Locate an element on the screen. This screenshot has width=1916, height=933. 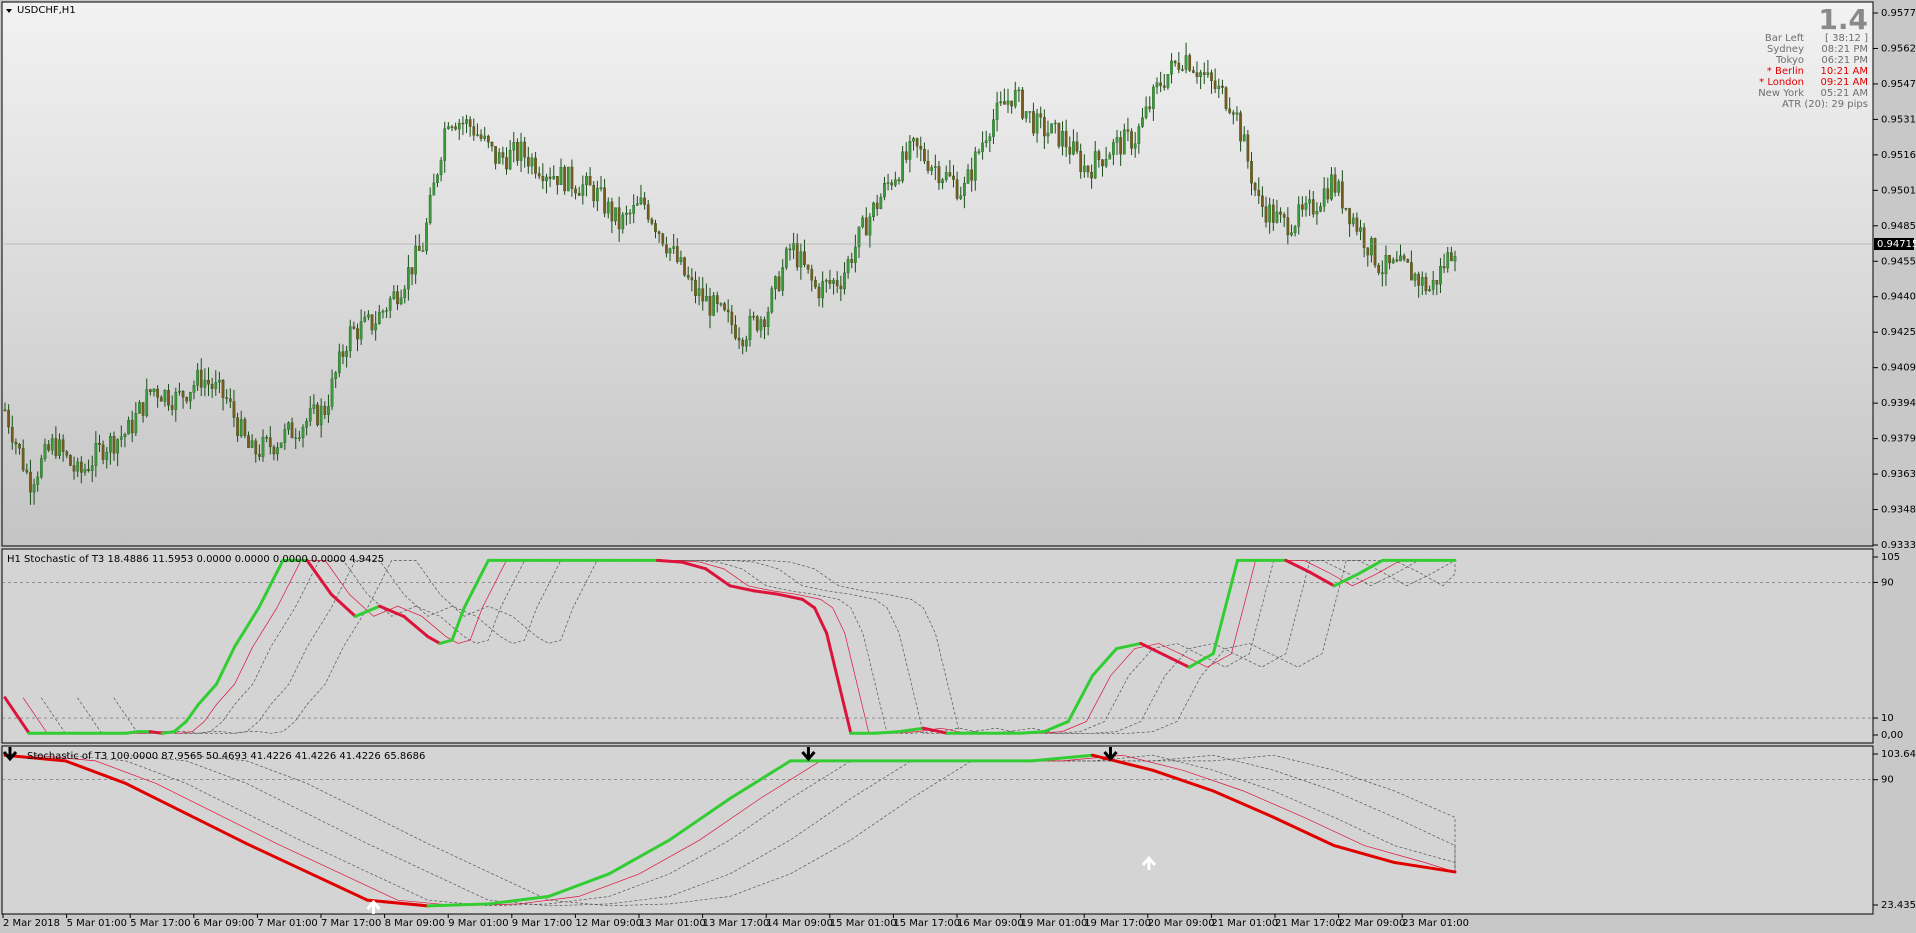
oscillator-2-tick-label: 103.6459 is located at coordinates (1898, 754).